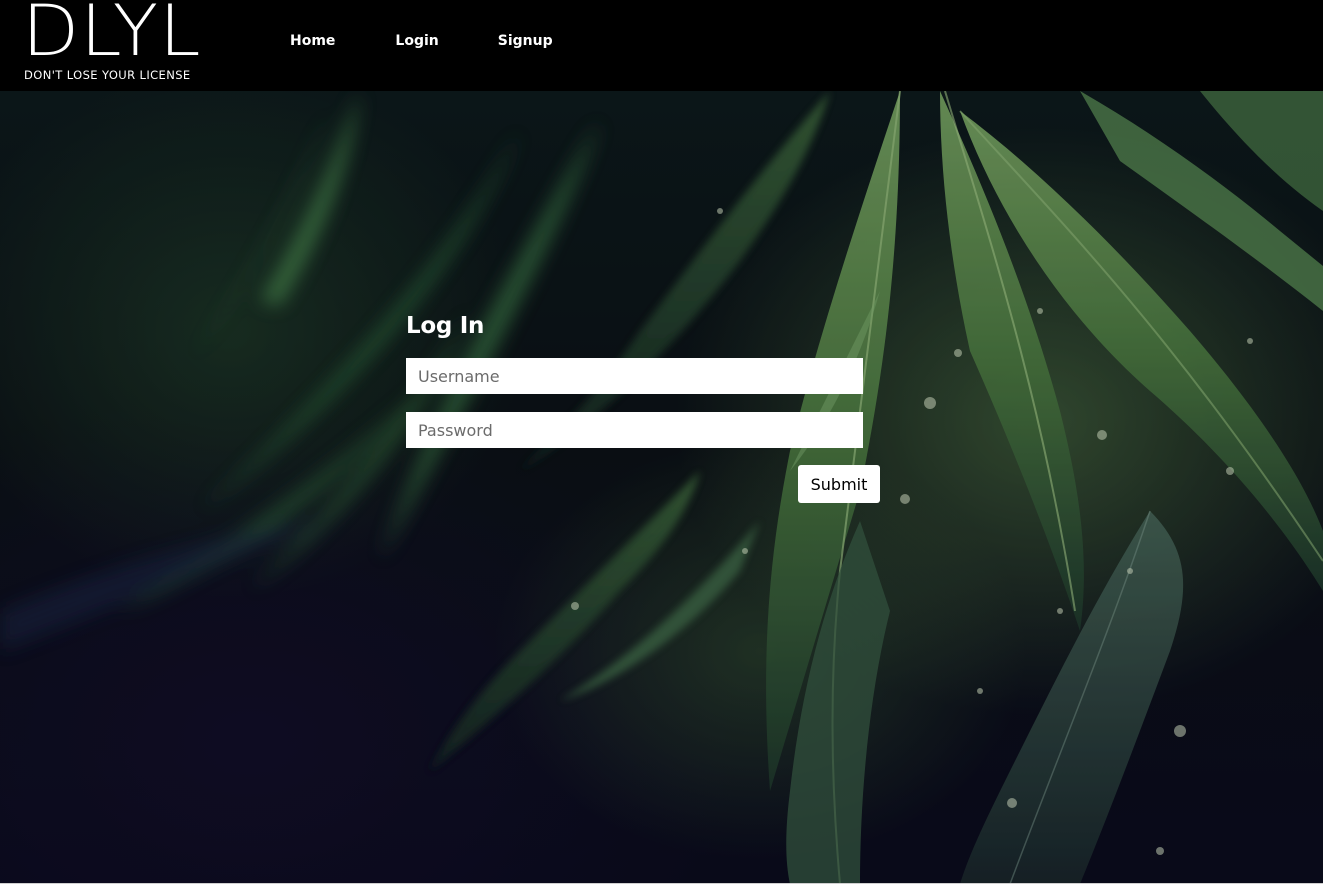  I want to click on brand-logo: DLYL DON'T LOSE YOUR LICENSE, so click(113, 43).